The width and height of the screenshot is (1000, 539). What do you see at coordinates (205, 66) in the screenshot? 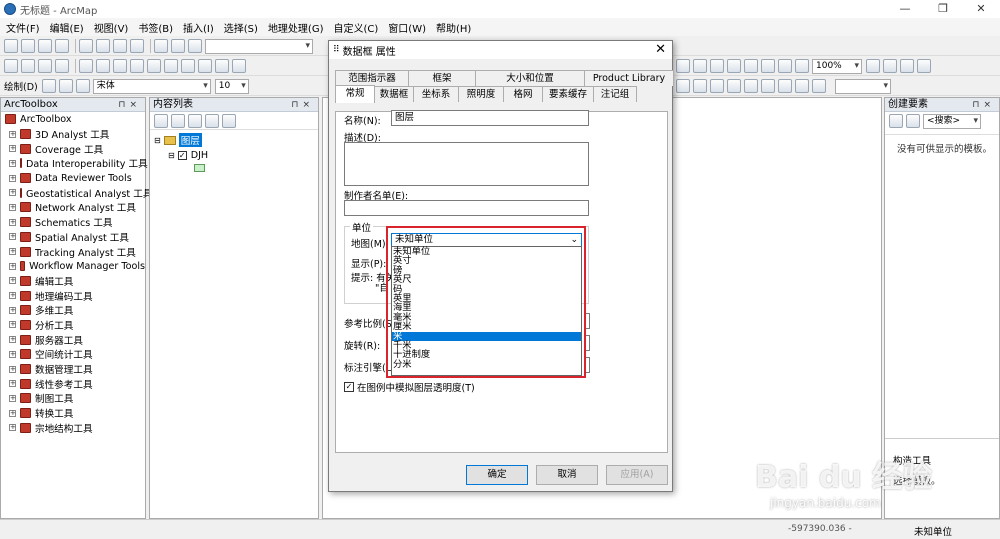
I see `identify-icon` at bounding box center [205, 66].